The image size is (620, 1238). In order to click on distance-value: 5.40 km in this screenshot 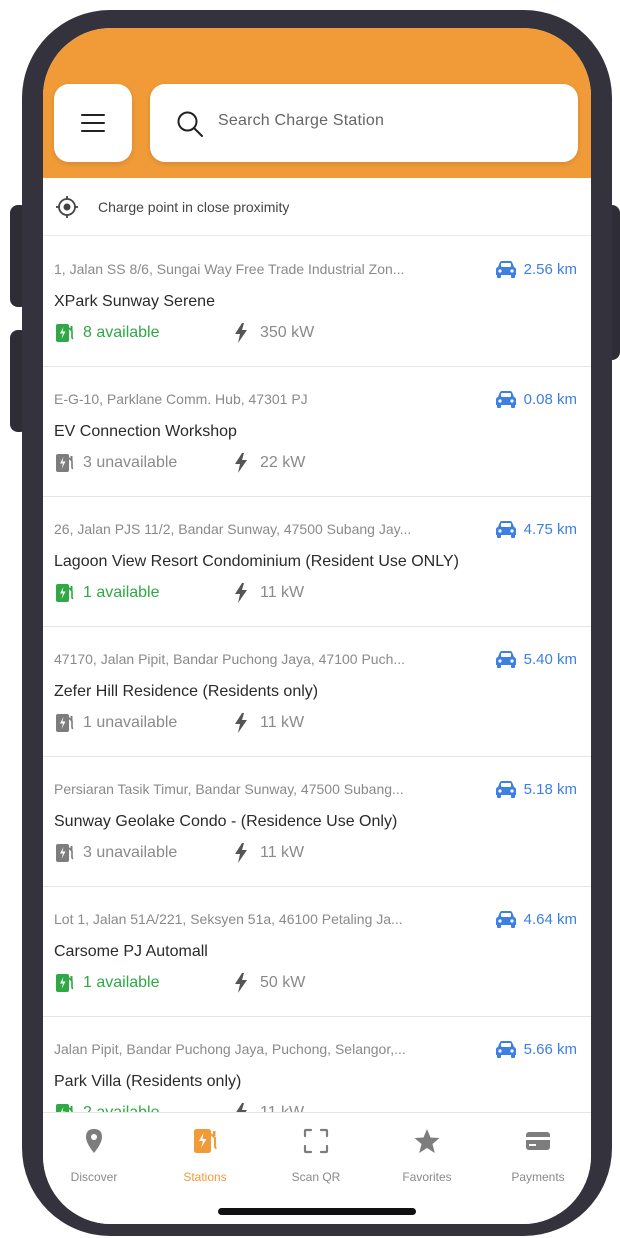, I will do `click(550, 659)`.